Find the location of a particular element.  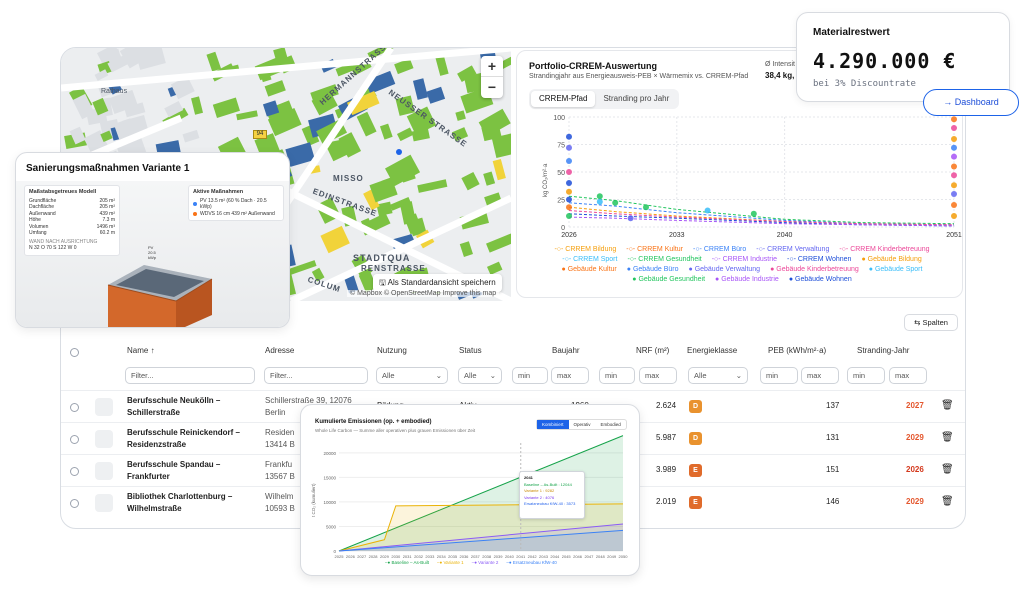

legend-item: –● Variante 1 is located at coordinates (450, 562).